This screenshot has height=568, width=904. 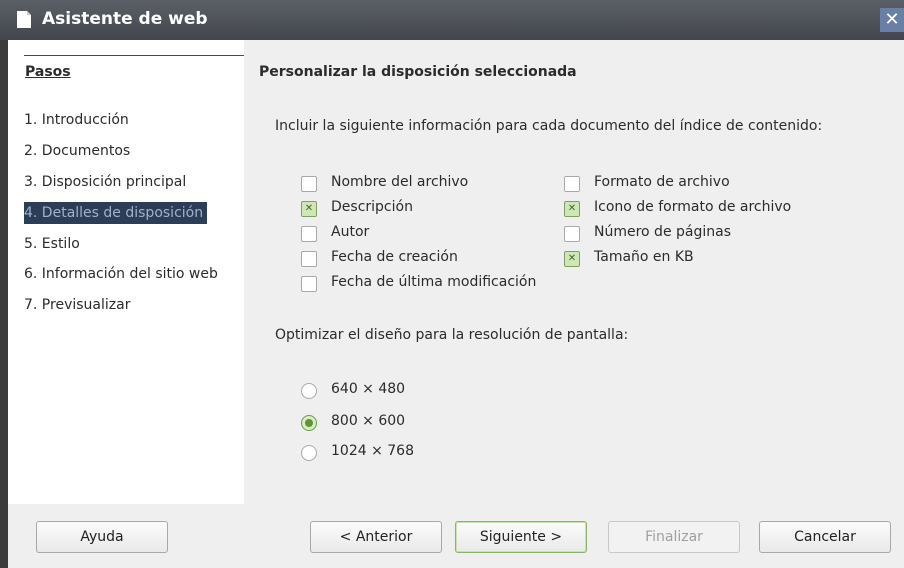 What do you see at coordinates (48, 72) in the screenshot?
I see `steps-heading: Pasos` at bounding box center [48, 72].